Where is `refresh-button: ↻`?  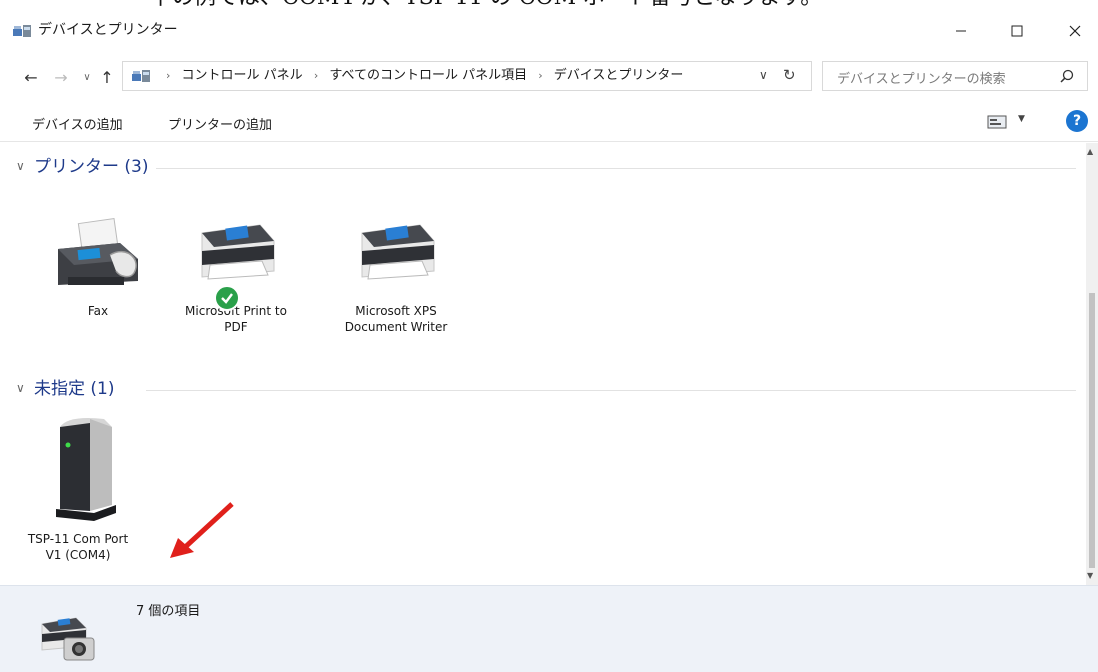 refresh-button: ↻ is located at coordinates (789, 75).